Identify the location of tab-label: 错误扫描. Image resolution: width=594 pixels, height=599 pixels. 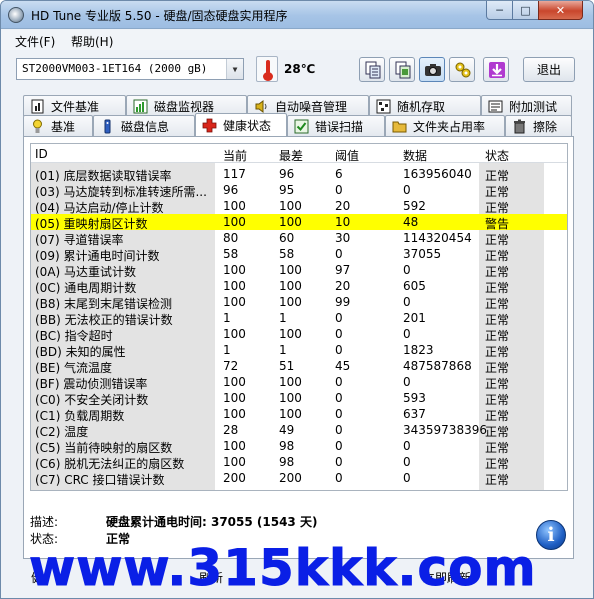
(339, 126).